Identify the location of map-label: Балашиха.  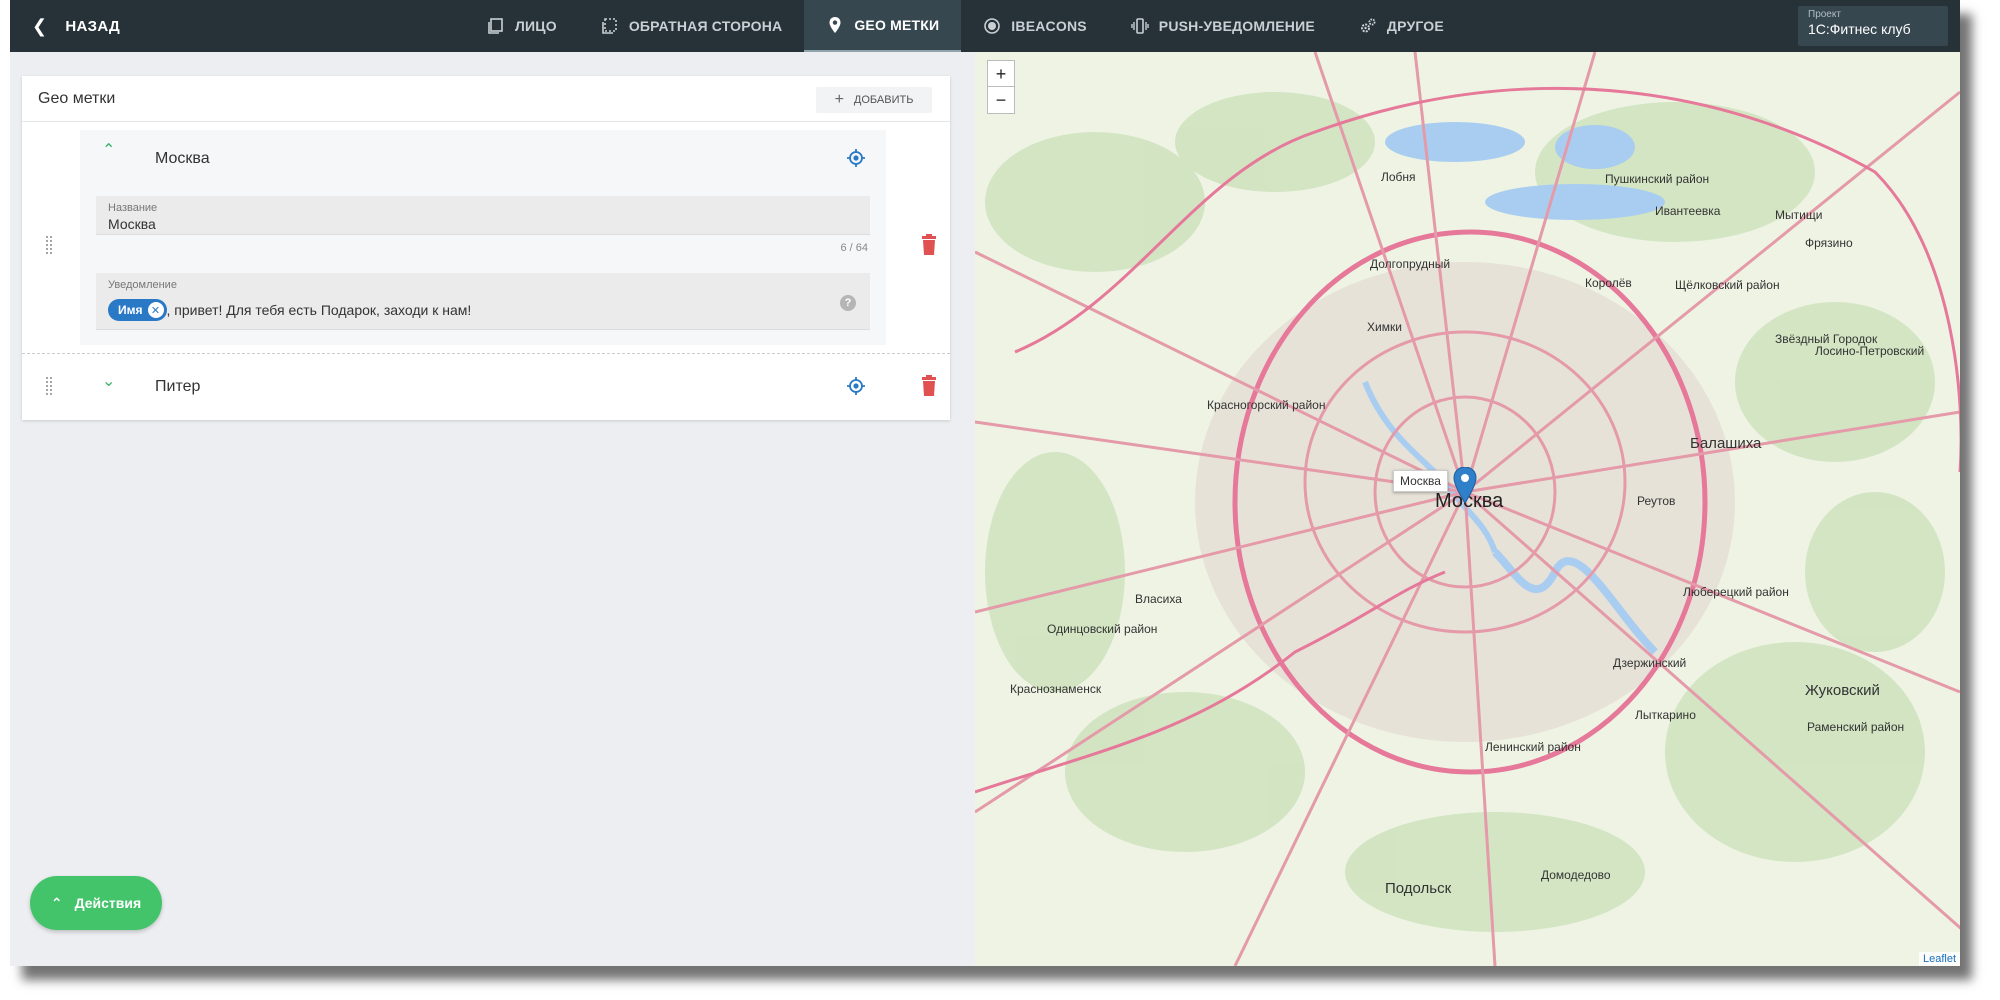
(1726, 443).